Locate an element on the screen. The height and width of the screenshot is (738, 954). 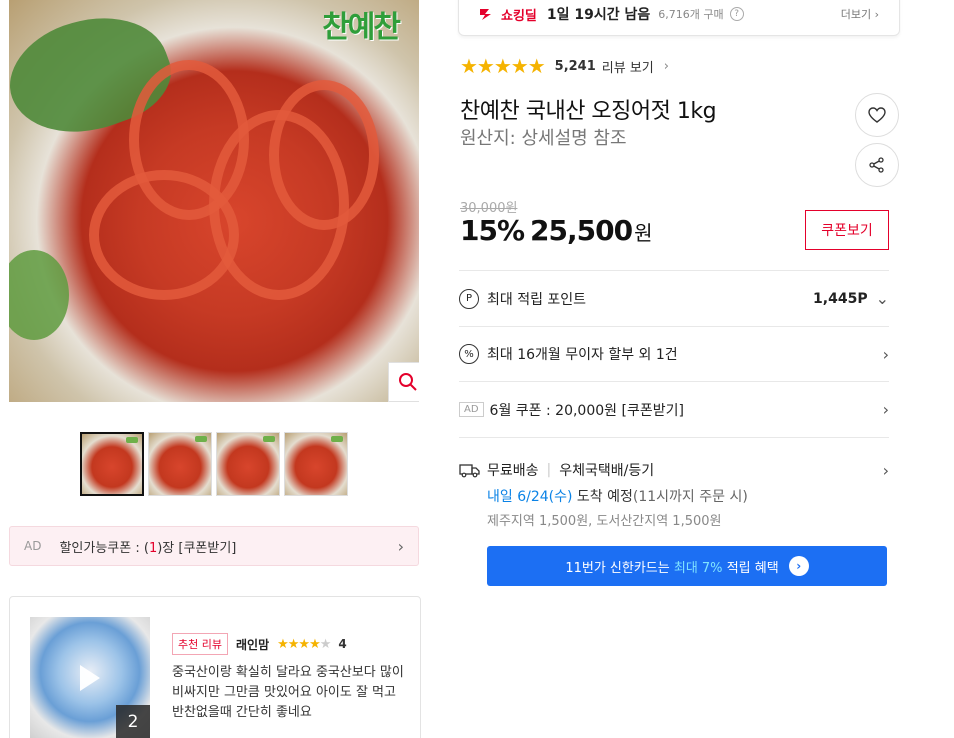
card-benefit-banner: 11번가 신한카드는 최대 7% 적립 혜택 › is located at coordinates (687, 566).